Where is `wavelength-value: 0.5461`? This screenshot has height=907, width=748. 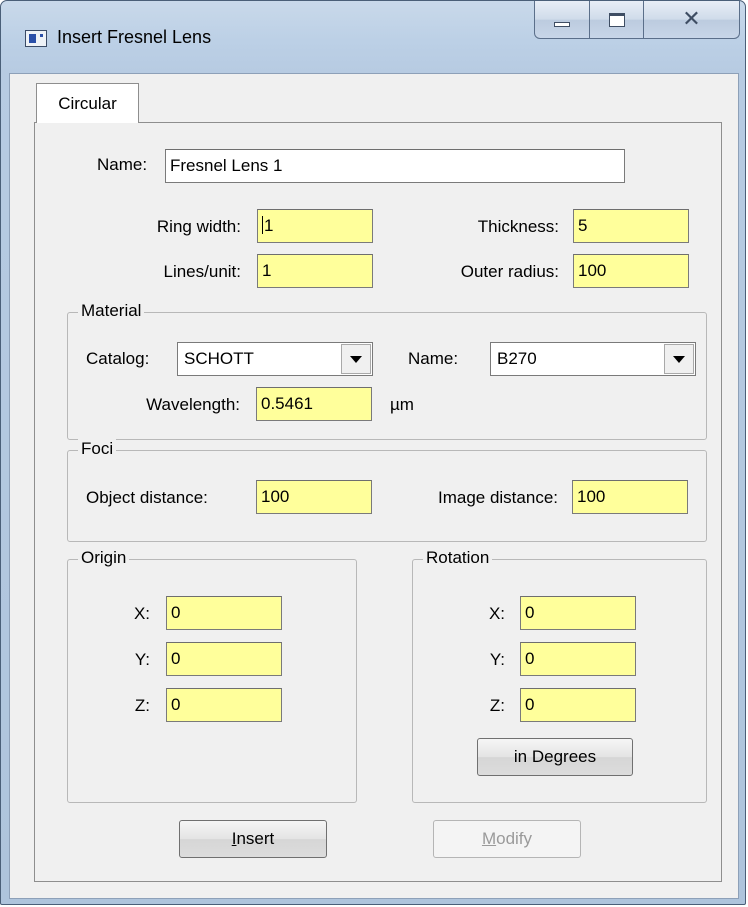
wavelength-value: 0.5461 is located at coordinates (287, 403).